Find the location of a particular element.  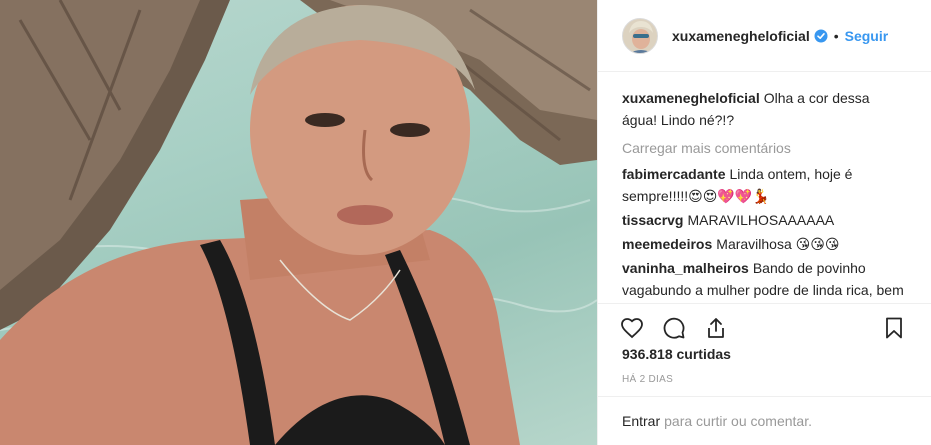

post-actions-bar is located at coordinates (764, 327).